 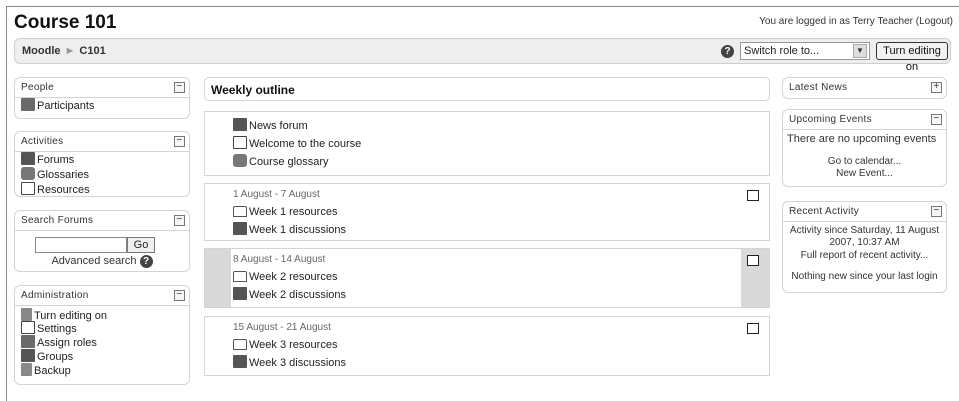 What do you see at coordinates (92, 51) in the screenshot?
I see `breadcrumb-course: C101` at bounding box center [92, 51].